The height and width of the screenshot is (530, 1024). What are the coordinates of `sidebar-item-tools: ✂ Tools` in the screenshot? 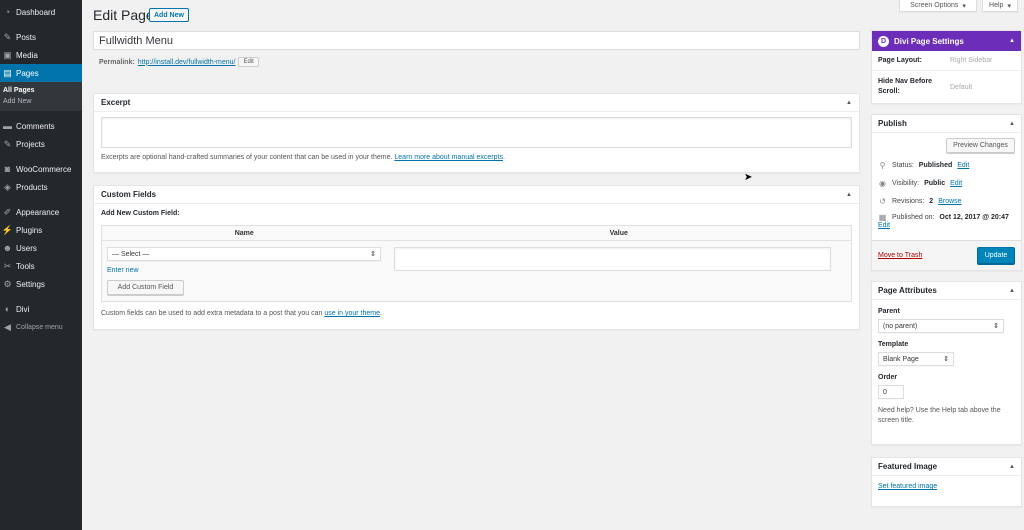 It's located at (41, 266).